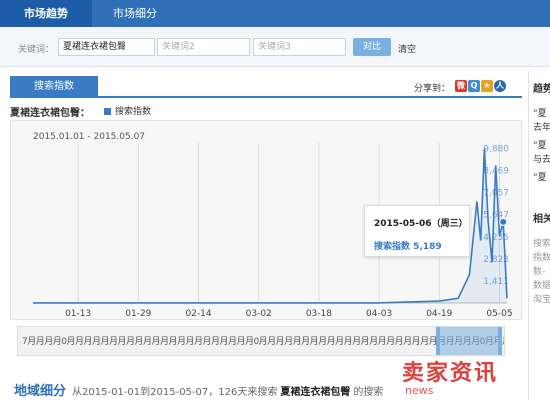 The image size is (550, 400). I want to click on sidebar-text-5: “夏, so click(540, 178).